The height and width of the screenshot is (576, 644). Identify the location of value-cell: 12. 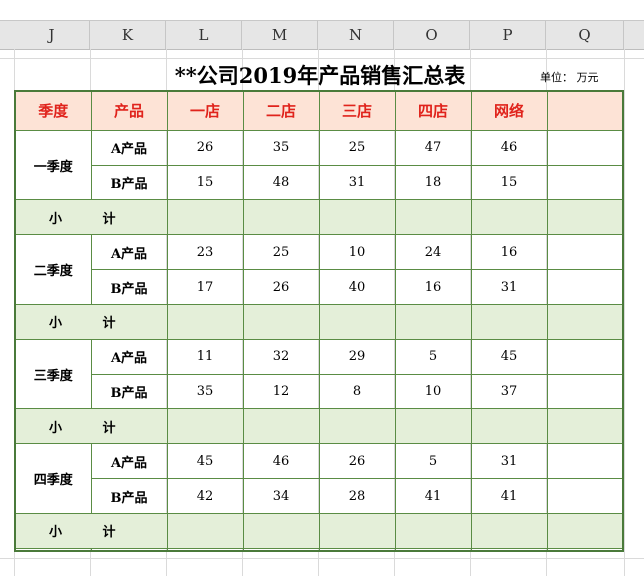
(281, 391).